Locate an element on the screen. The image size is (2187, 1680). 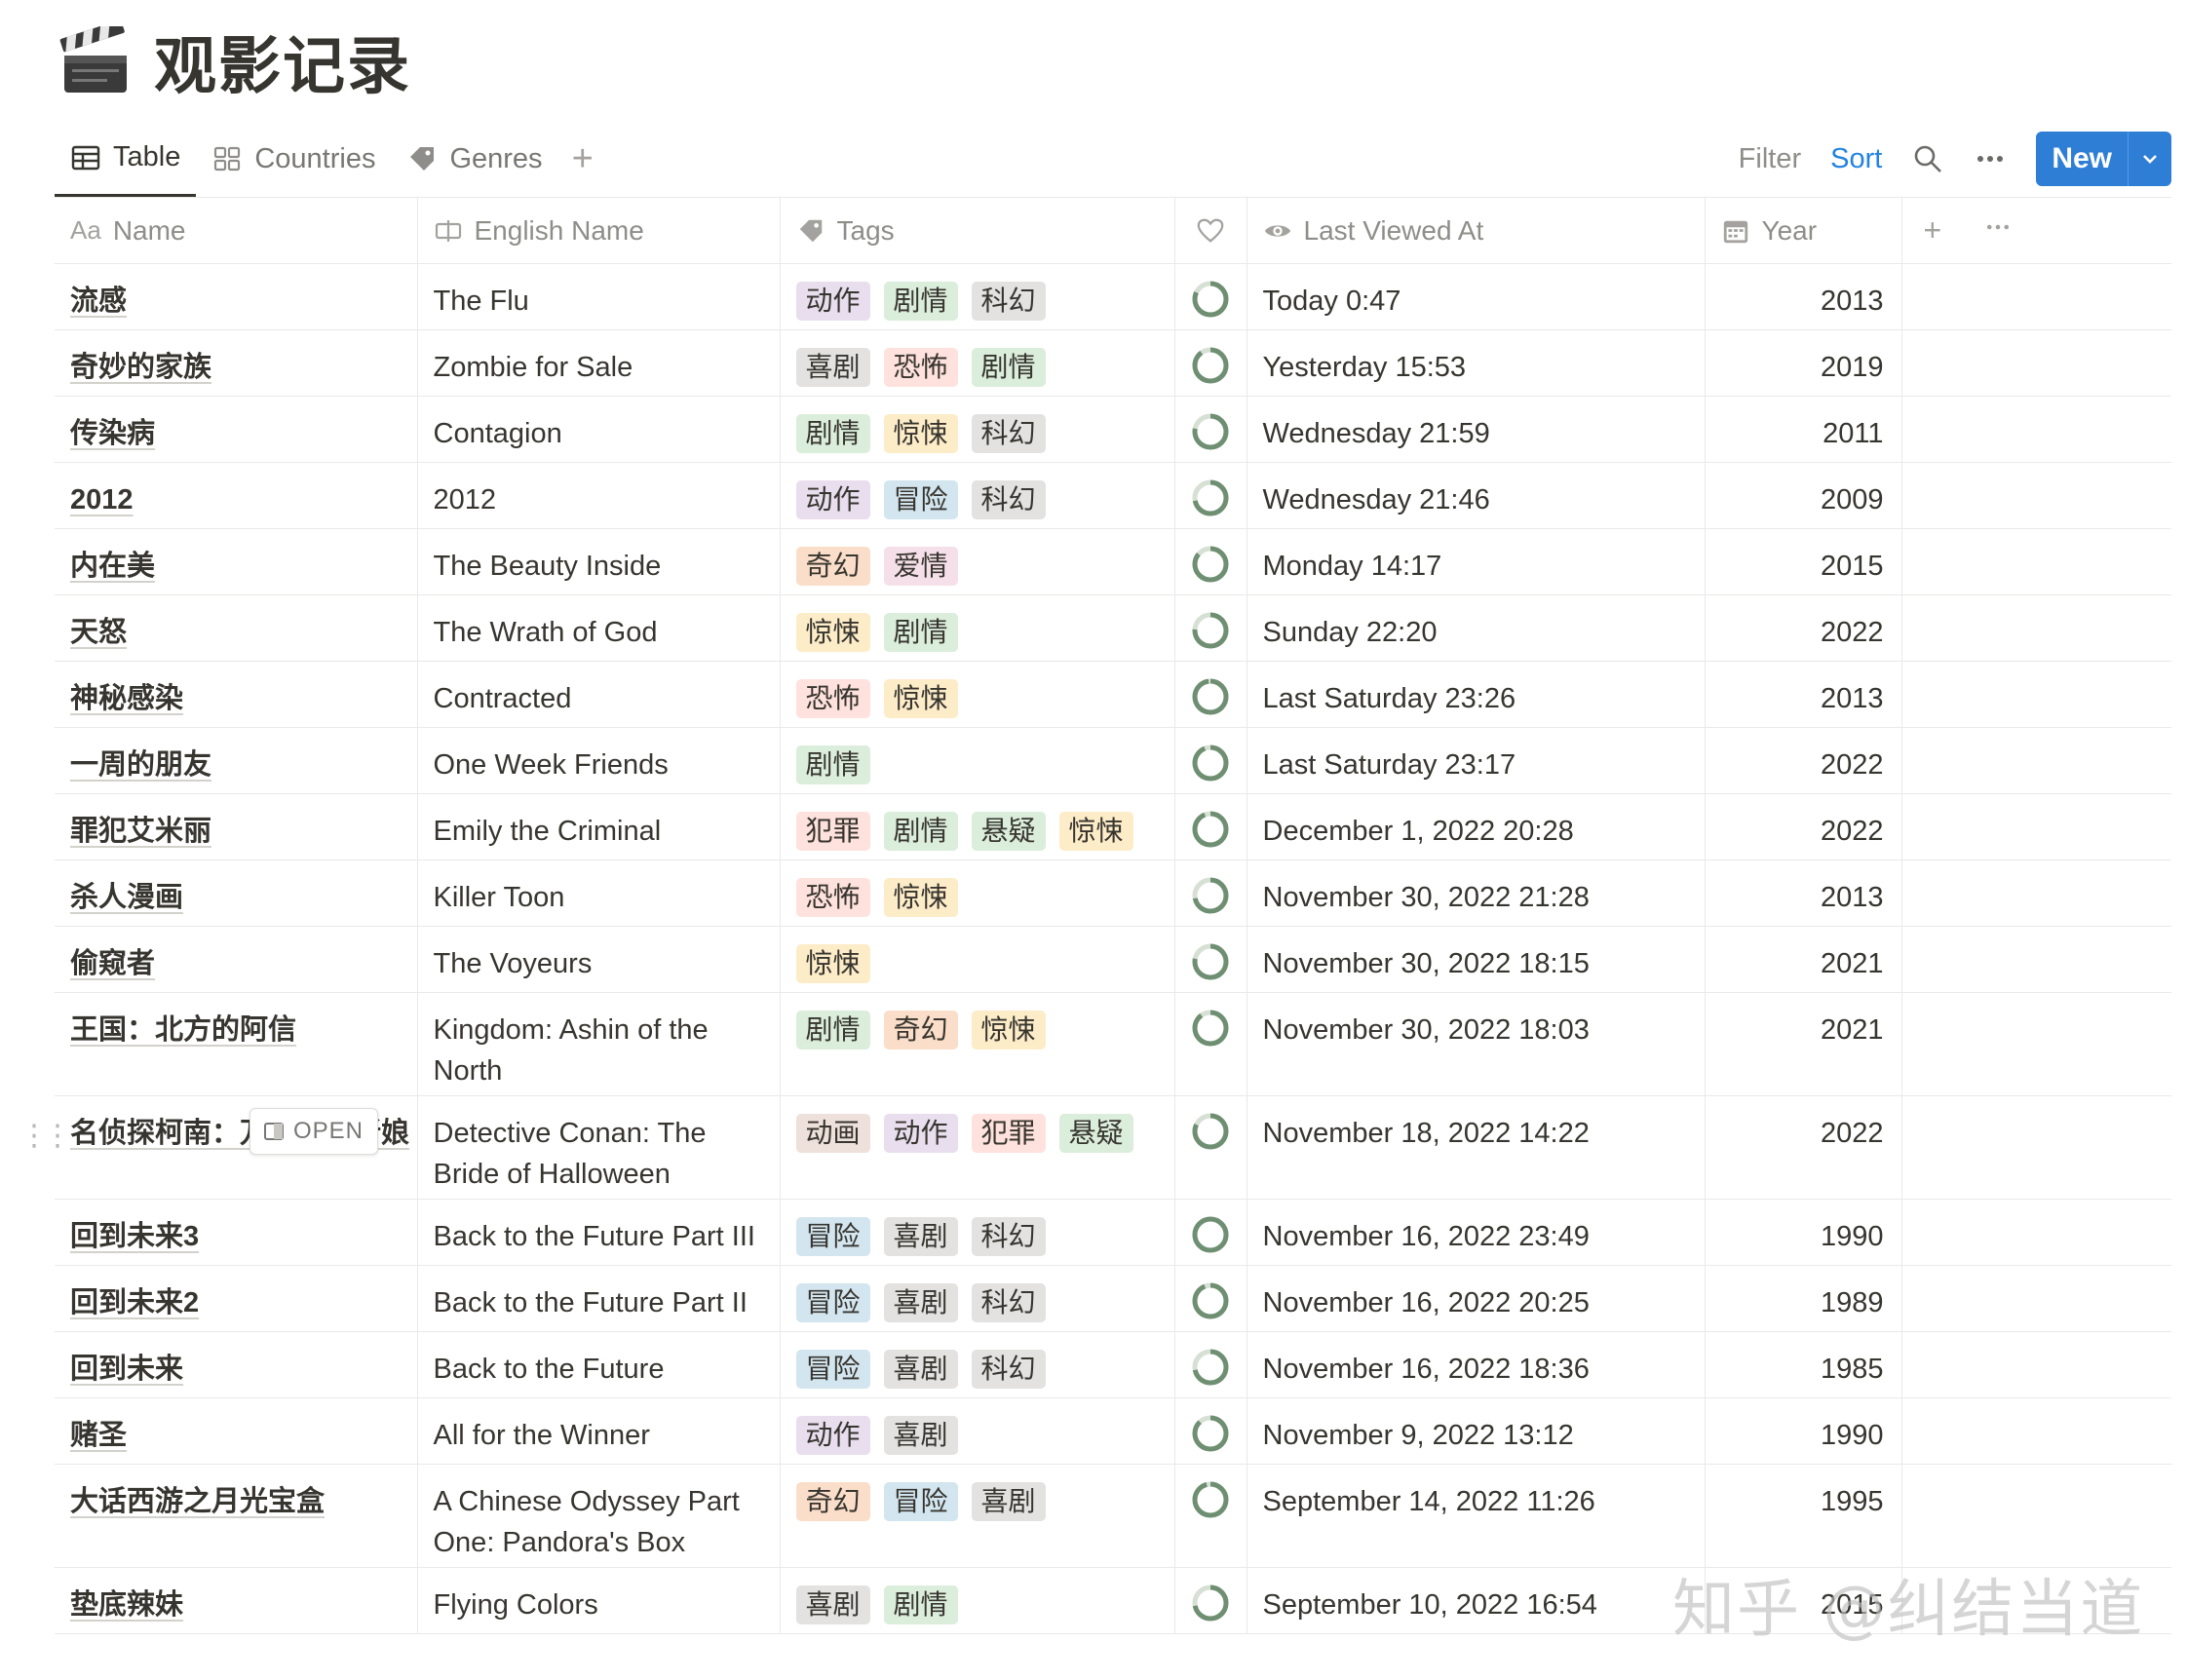
cell-name: 大话西游之月光宝盒 is located at coordinates (237, 1516).